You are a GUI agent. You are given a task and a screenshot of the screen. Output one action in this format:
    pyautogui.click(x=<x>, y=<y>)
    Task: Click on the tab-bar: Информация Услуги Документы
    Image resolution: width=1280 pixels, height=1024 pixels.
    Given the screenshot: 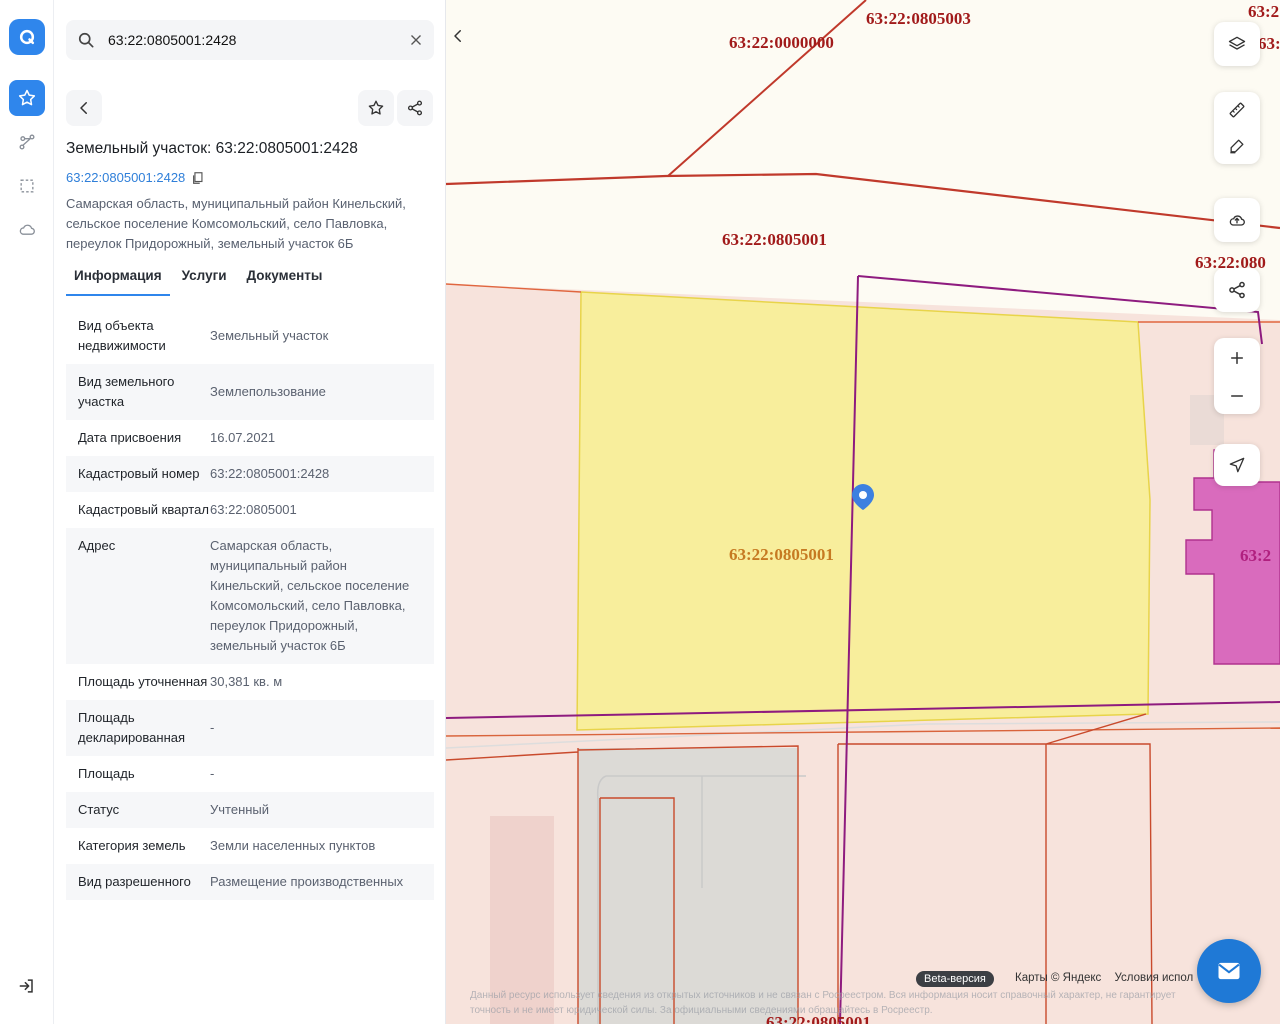 What is the action you would take?
    pyautogui.click(x=250, y=280)
    